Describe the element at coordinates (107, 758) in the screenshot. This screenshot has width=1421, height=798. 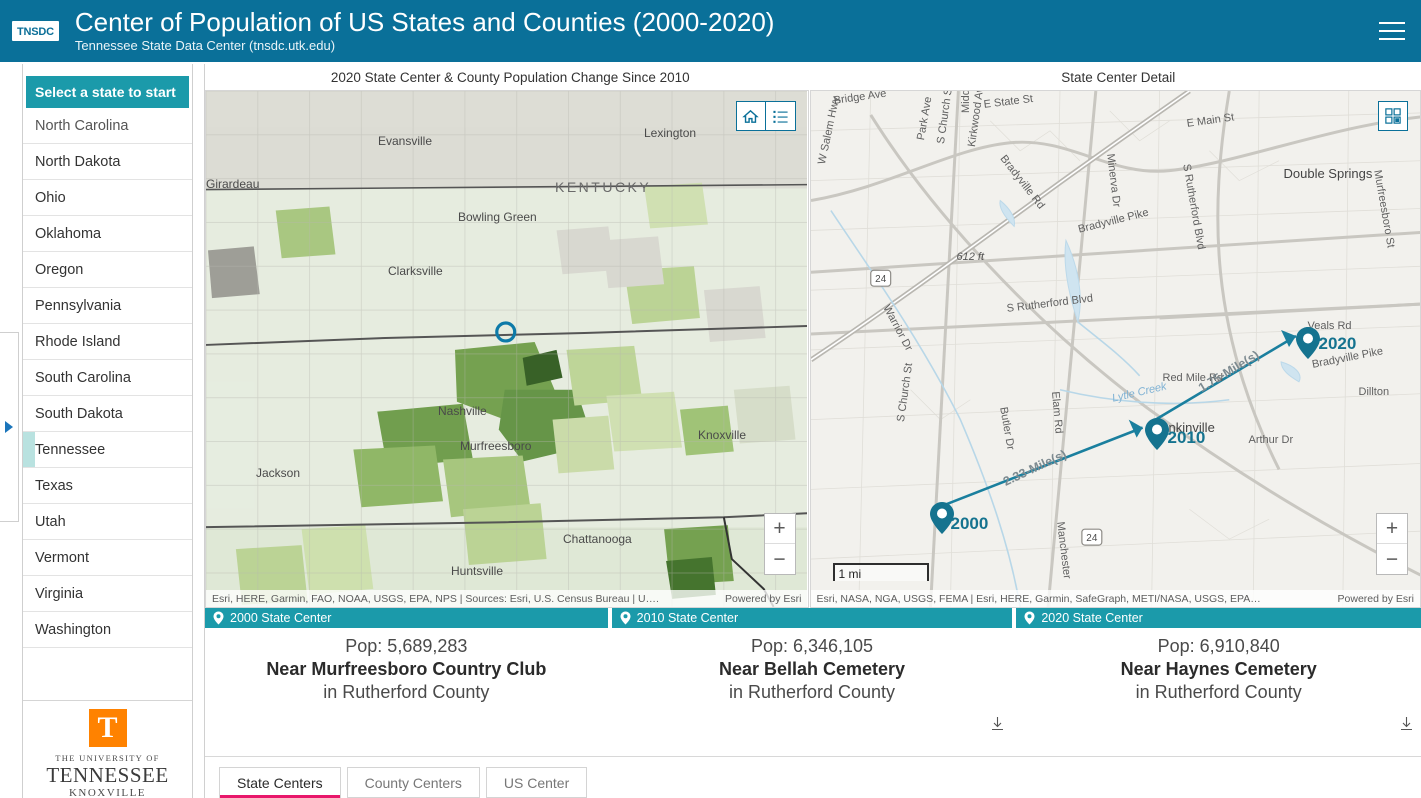
I see `ut-logo-line1: THE UNIVERSITY OF` at that location.